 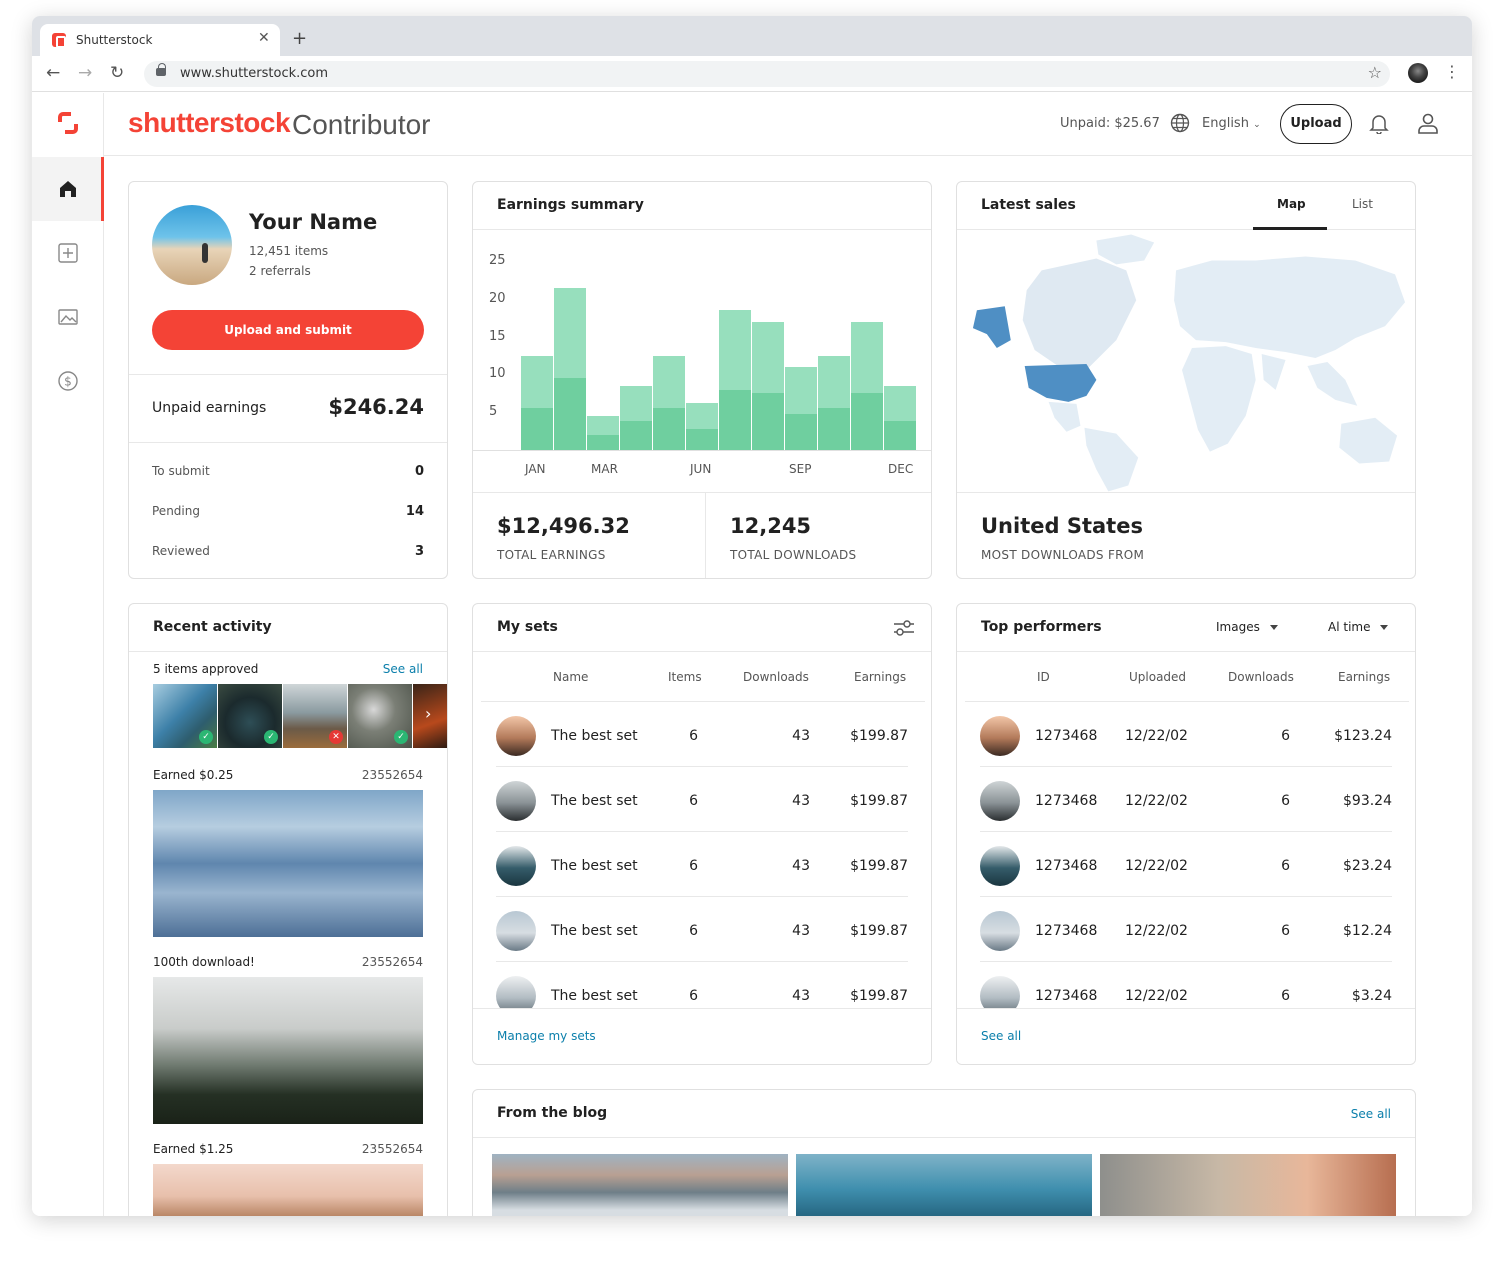 What do you see at coordinates (209, 123) in the screenshot?
I see `brand-logo: shutterstock` at bounding box center [209, 123].